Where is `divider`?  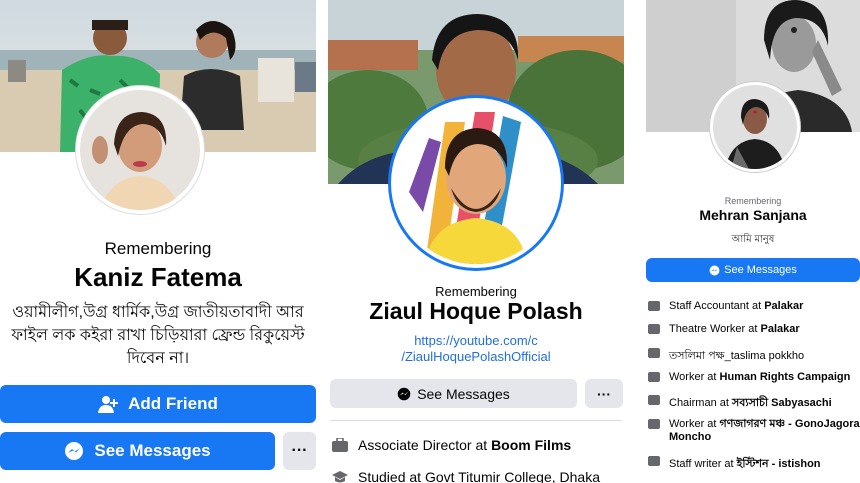 divider is located at coordinates (476, 420).